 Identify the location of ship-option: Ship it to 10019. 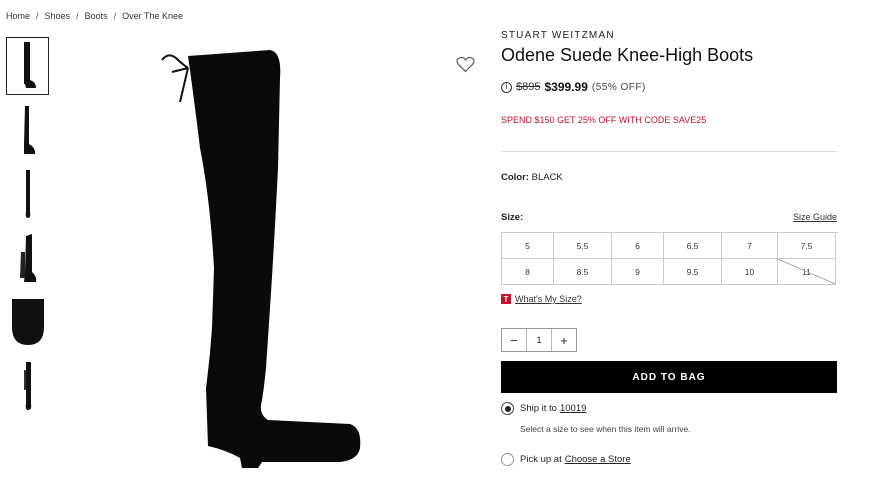
(669, 408).